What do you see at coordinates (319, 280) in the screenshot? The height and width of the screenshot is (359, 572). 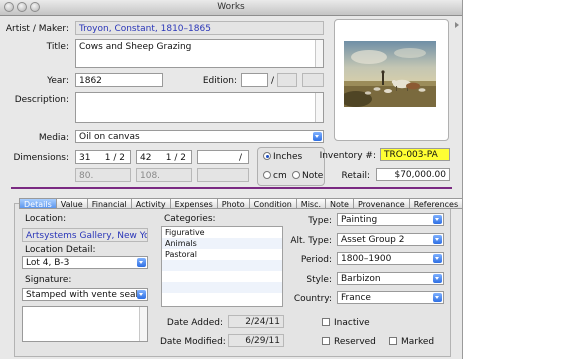 I see `style-label: Style:` at bounding box center [319, 280].